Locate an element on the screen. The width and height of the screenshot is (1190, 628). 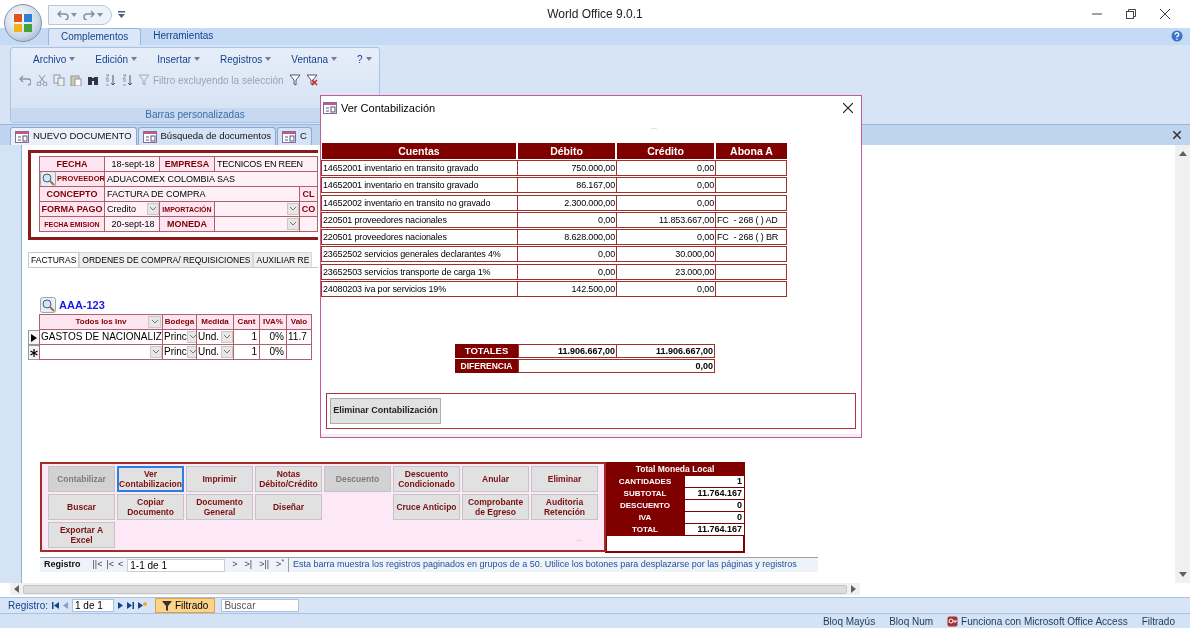
binoculars-icon is located at coordinates (93, 80).